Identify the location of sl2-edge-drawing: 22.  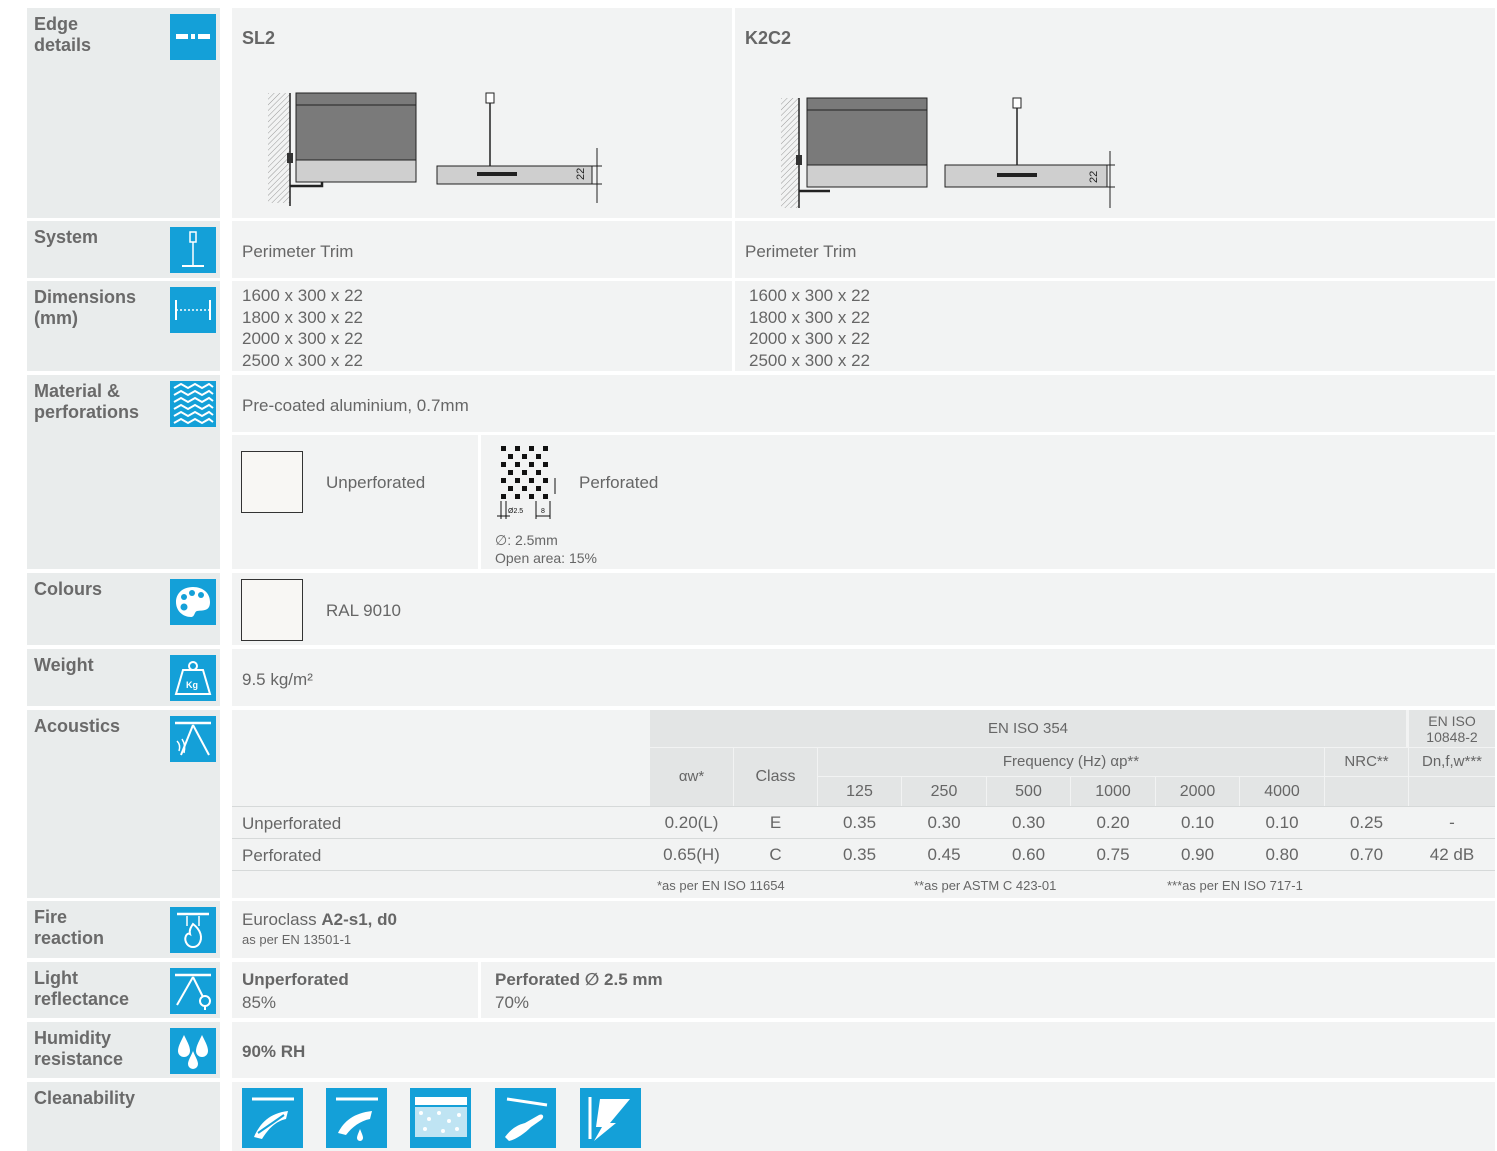
(435, 149).